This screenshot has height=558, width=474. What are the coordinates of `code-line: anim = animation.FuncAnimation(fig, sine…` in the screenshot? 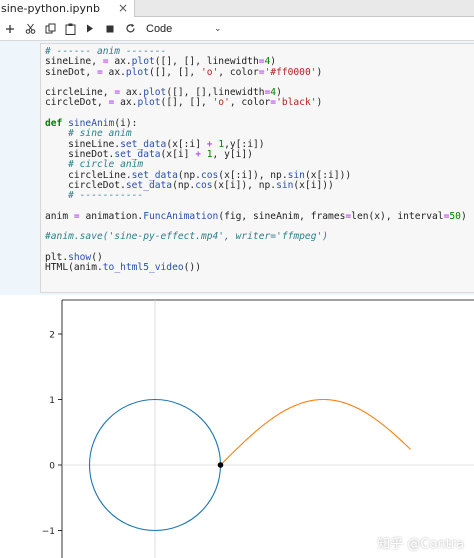 It's located at (256, 216).